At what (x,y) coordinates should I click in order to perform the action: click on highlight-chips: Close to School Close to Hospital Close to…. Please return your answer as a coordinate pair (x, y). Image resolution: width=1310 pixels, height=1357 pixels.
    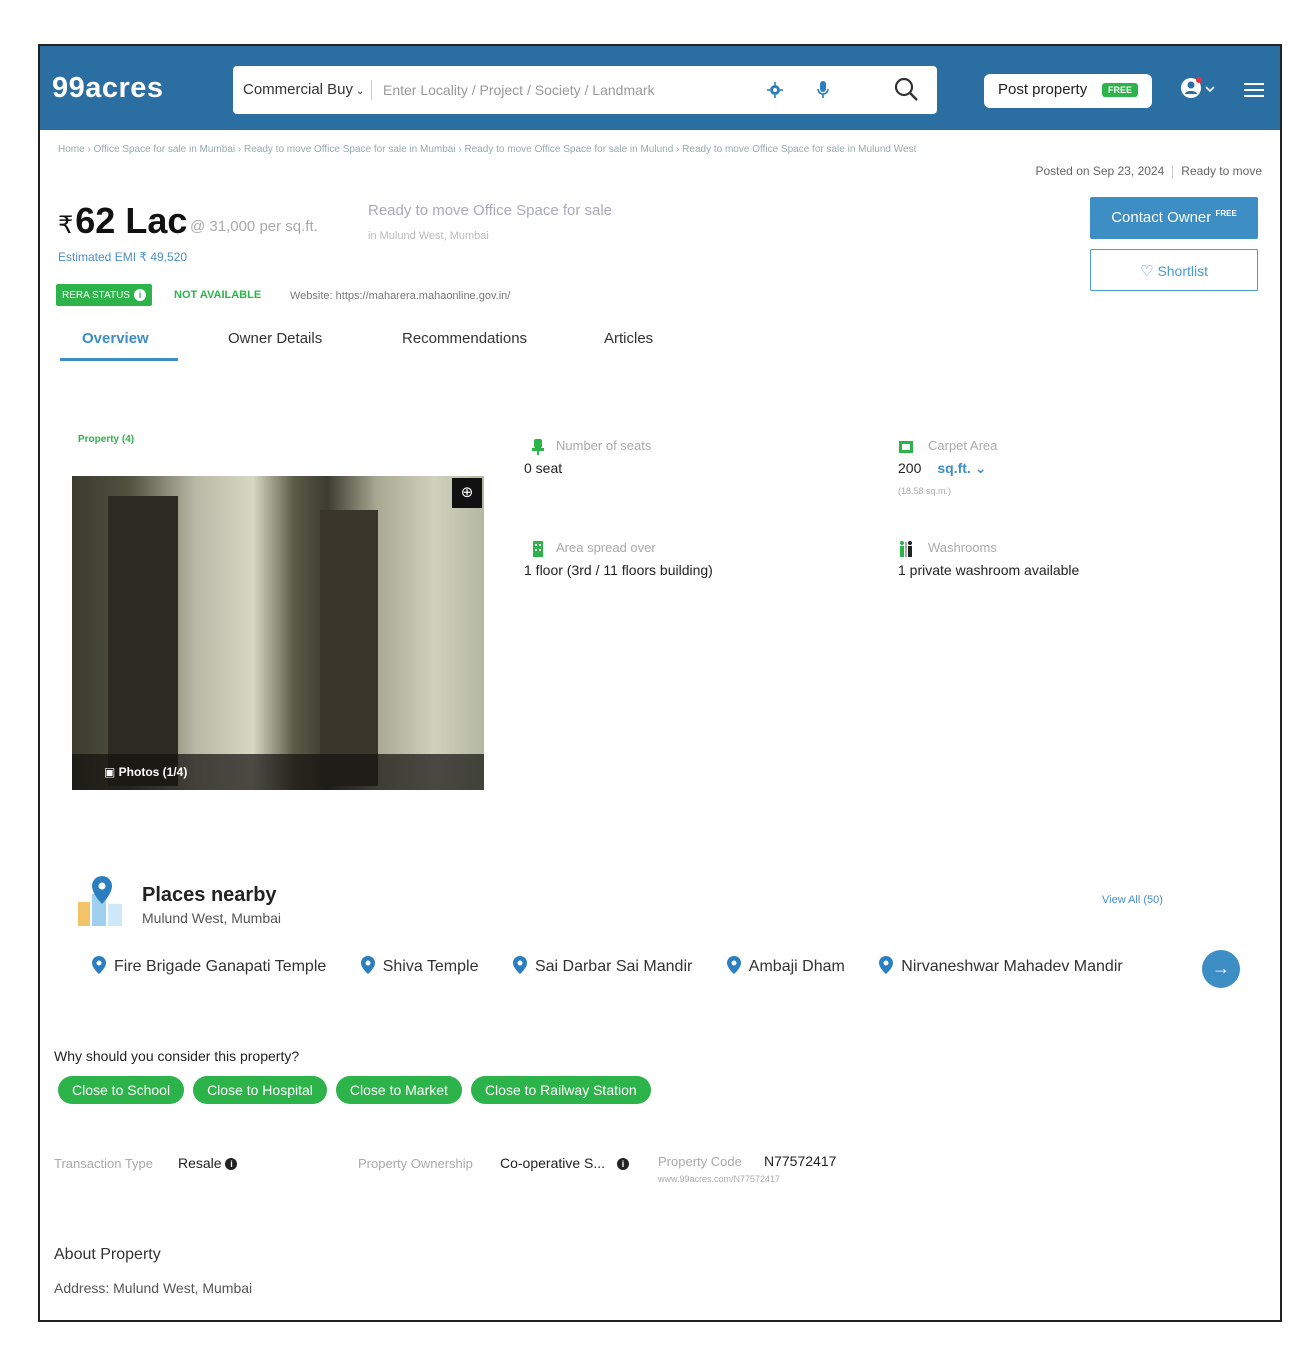
    Looking at the image, I should click on (359, 1090).